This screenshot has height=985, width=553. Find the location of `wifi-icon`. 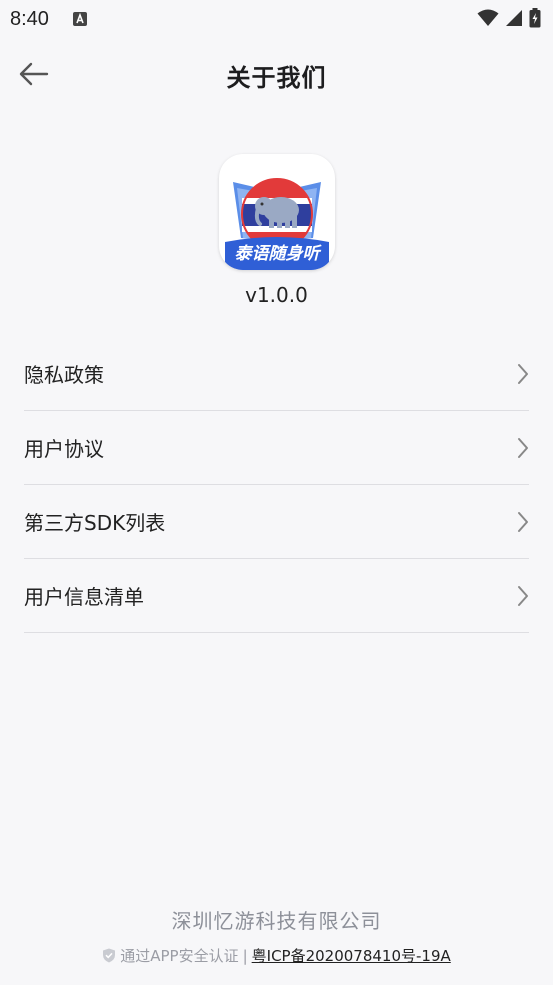

wifi-icon is located at coordinates (488, 17).